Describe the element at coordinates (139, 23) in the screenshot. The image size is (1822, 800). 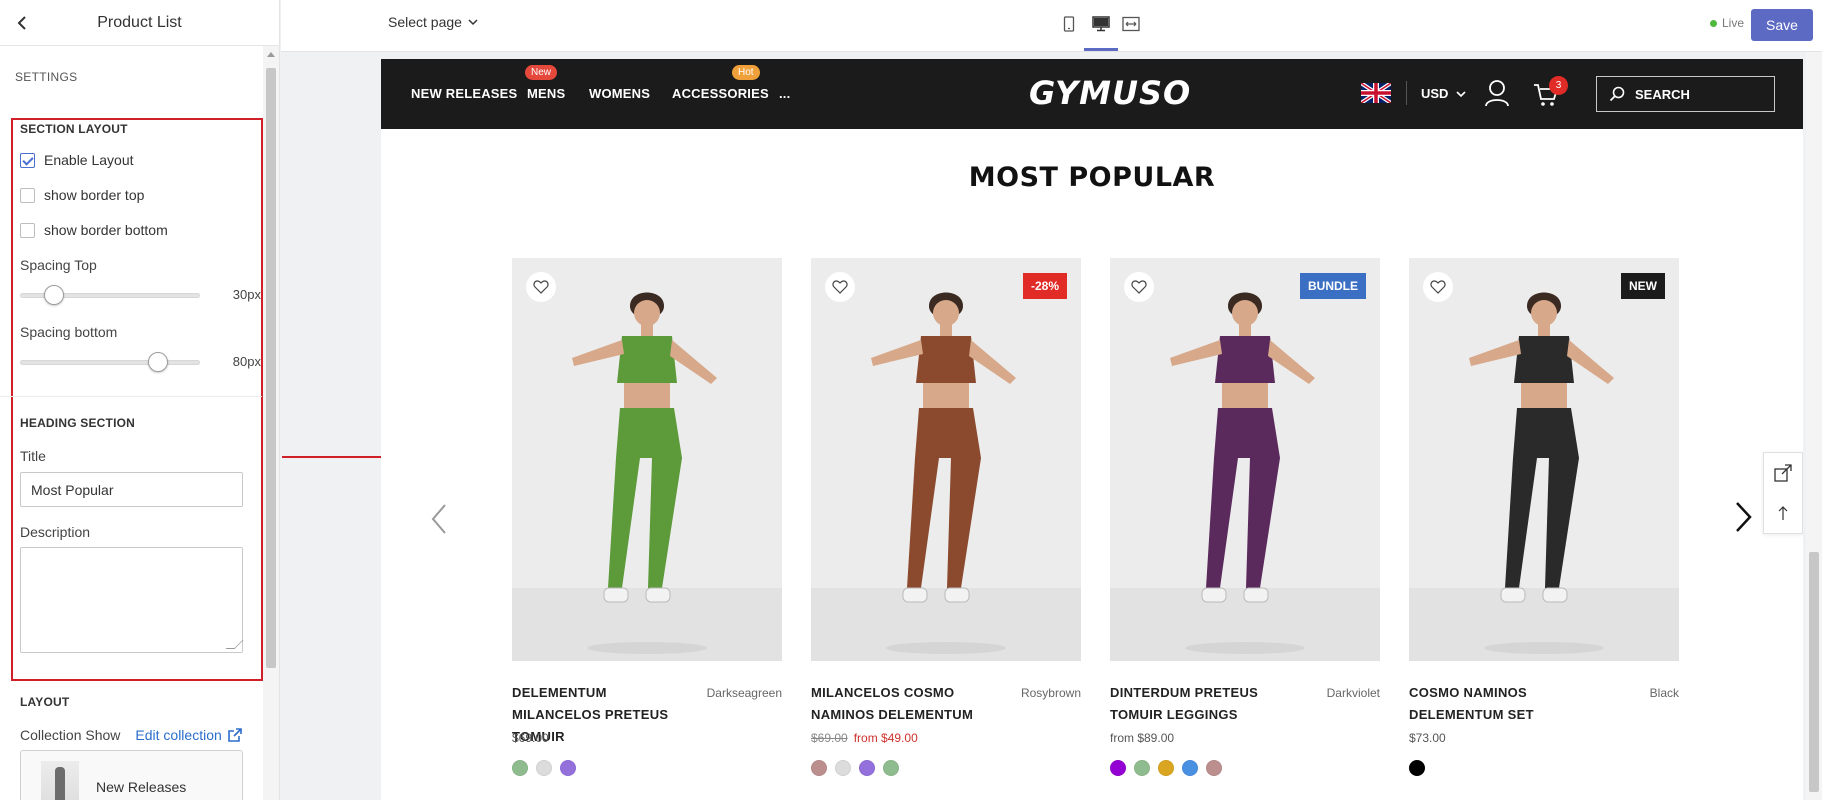
I see `panel-header: Product List` at that location.